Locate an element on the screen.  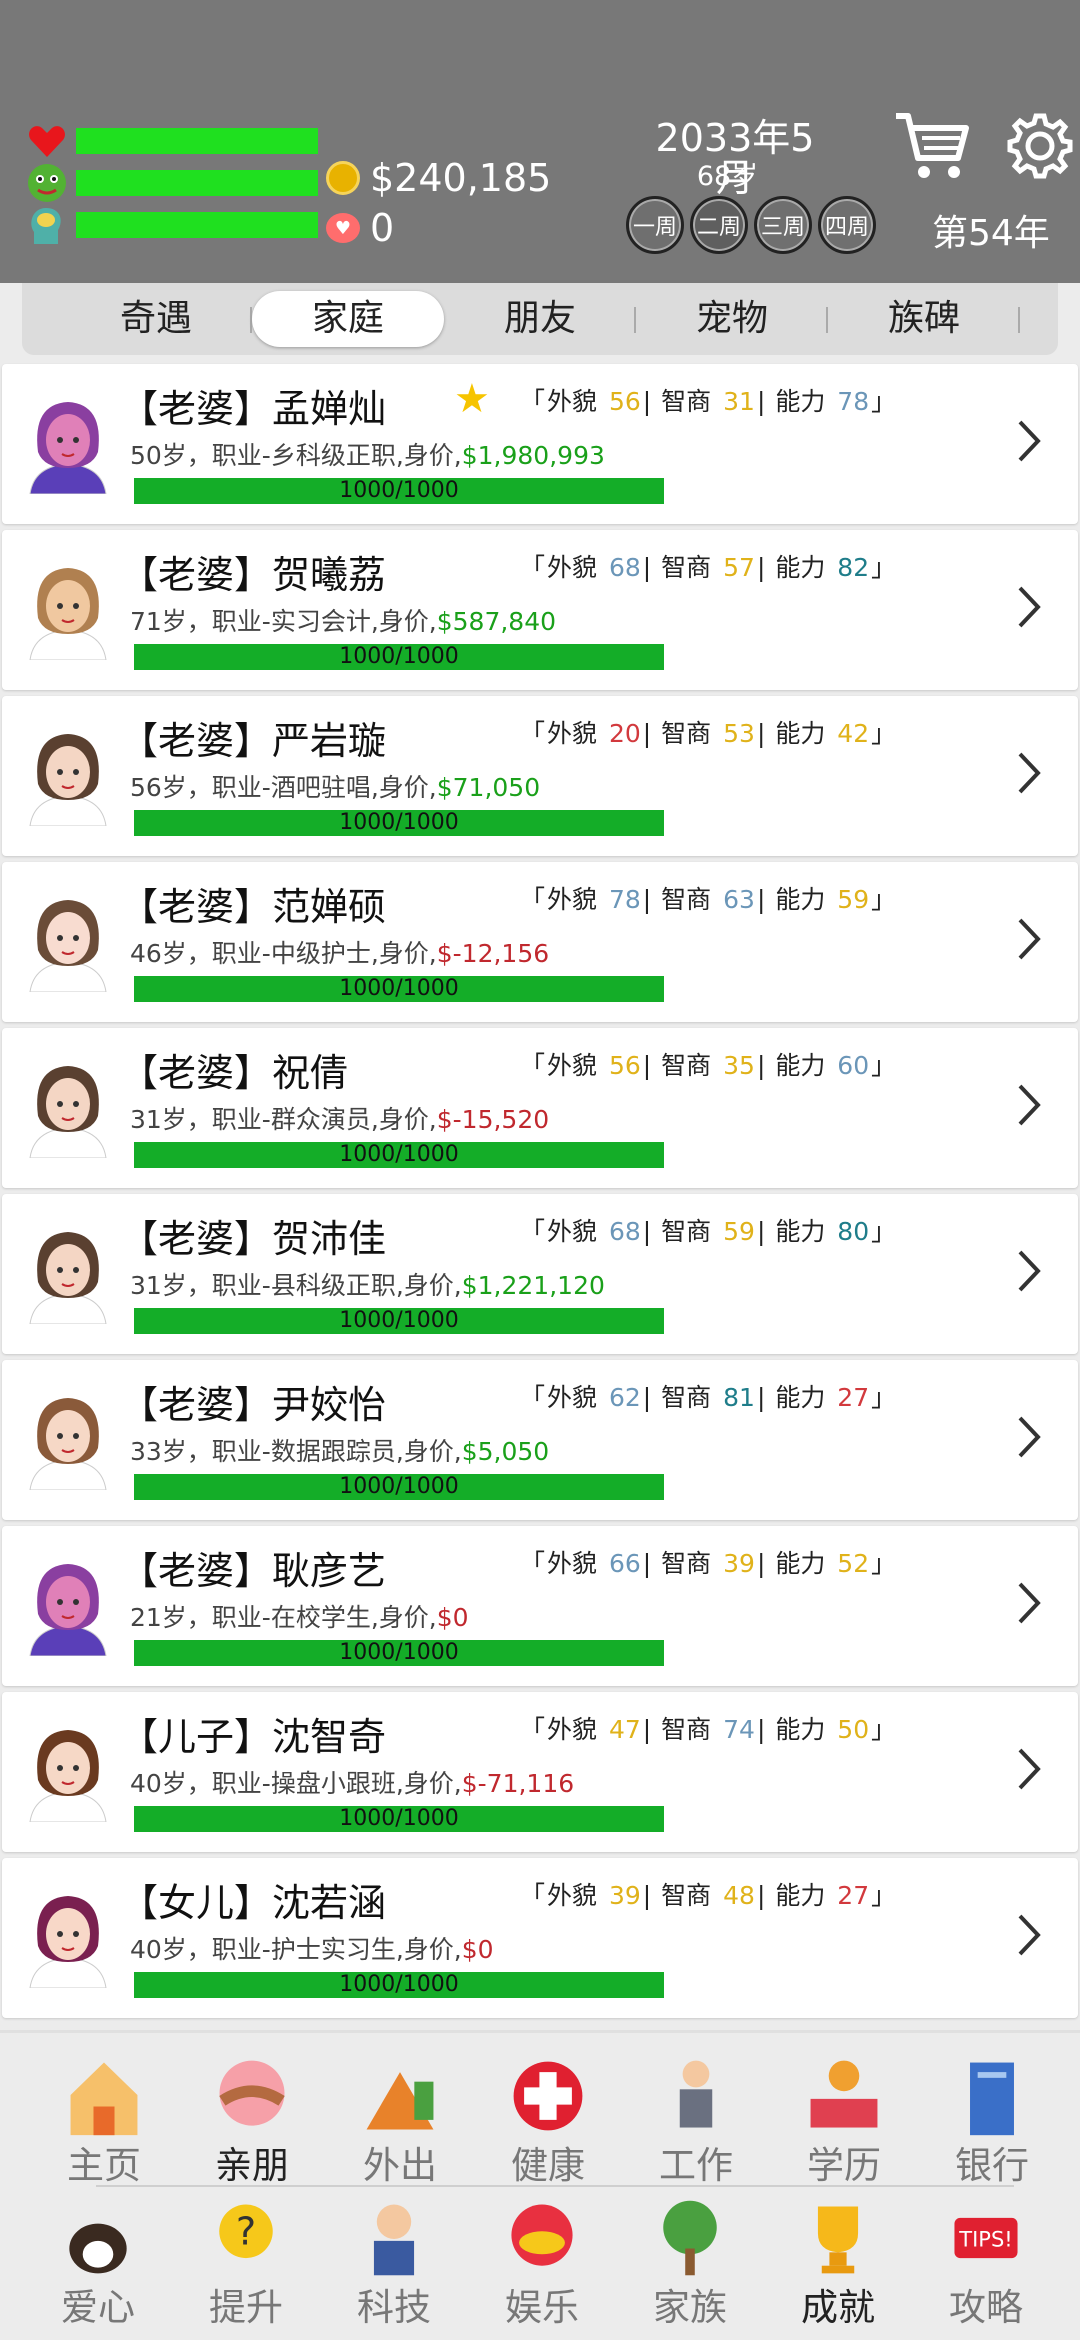
category-tabs: 奇遇 家庭 朋友 宠物 族碑 is located at coordinates (540, 319).